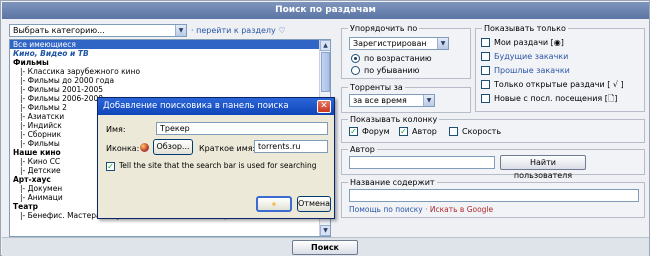 The image size is (650, 256). I want to click on column-speed-checkbox: Скорость, so click(475, 131).